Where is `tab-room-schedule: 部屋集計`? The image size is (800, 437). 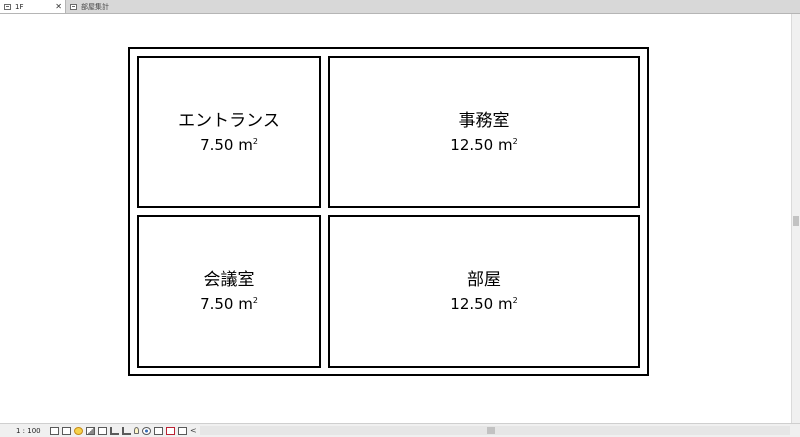
tab-room-schedule: 部屋集計 is located at coordinates (96, 6).